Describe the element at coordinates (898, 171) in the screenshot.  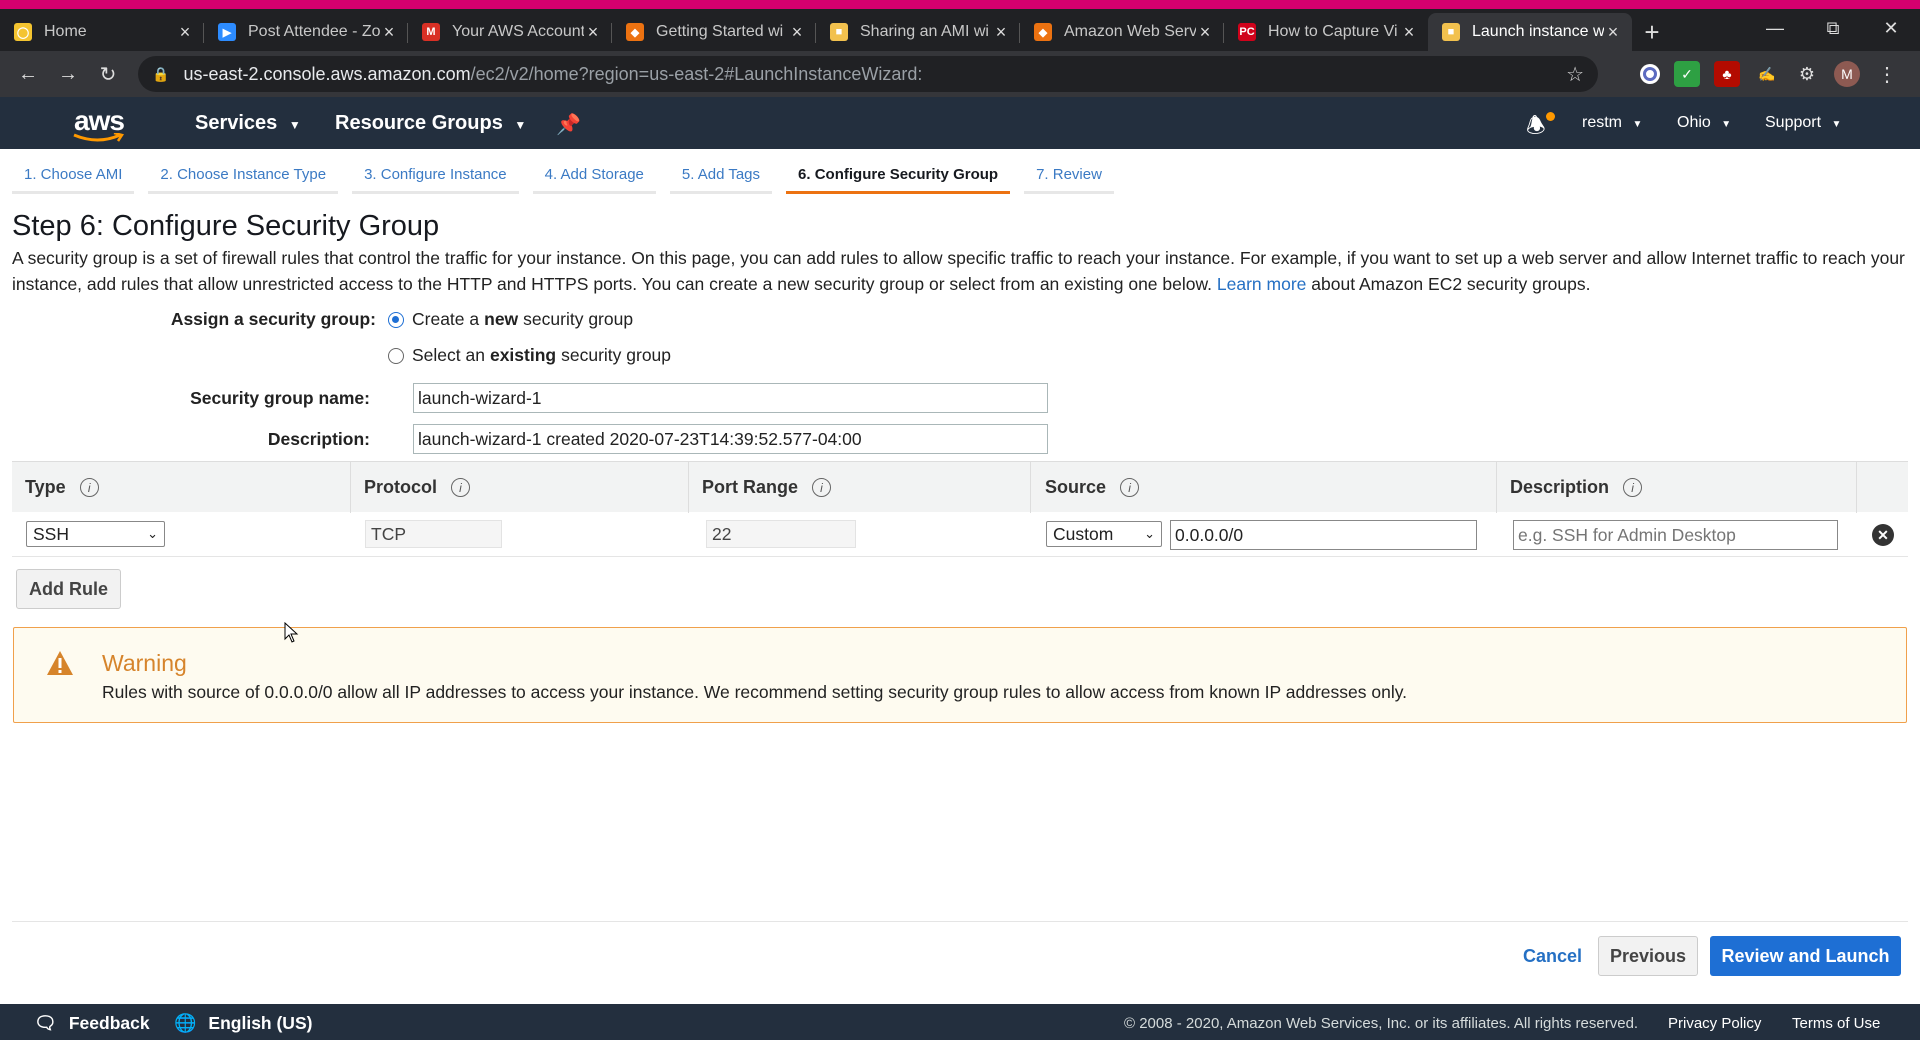
I see `step-configure-security-group: 6. Configure Security Group` at that location.